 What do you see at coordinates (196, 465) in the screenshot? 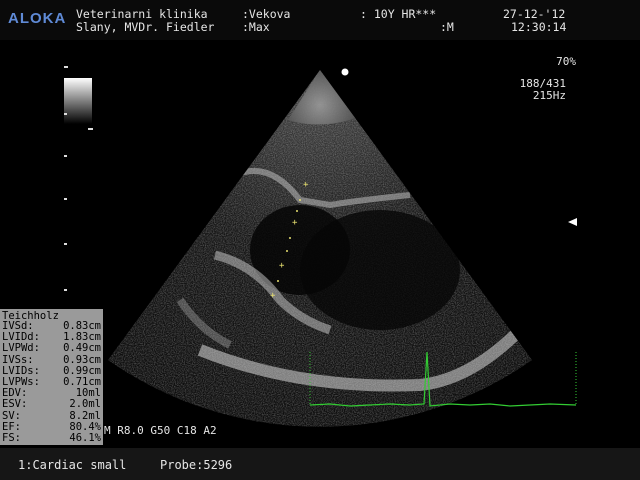
I see `probe-label: Probe:5296` at bounding box center [196, 465].